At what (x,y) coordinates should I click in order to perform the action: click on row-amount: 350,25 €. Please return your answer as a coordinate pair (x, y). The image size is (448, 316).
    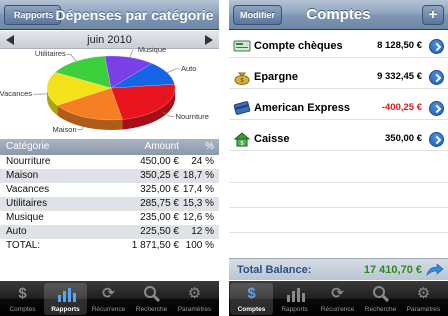
    Looking at the image, I should click on (159, 175).